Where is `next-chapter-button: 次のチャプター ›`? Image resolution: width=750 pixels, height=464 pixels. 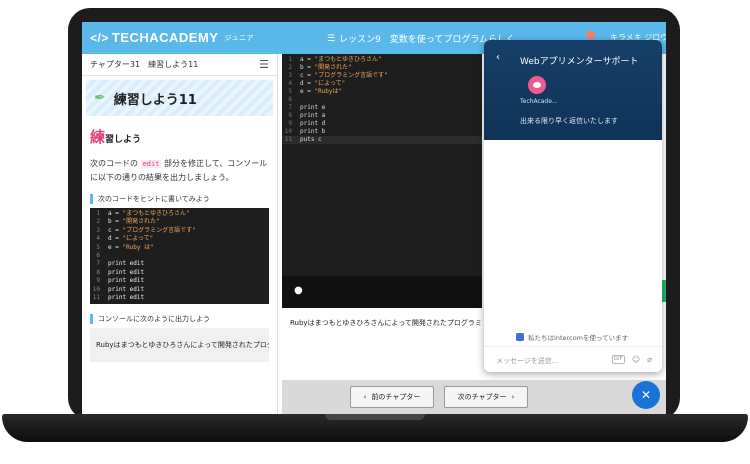 next-chapter-button: 次のチャプター › is located at coordinates (486, 397).